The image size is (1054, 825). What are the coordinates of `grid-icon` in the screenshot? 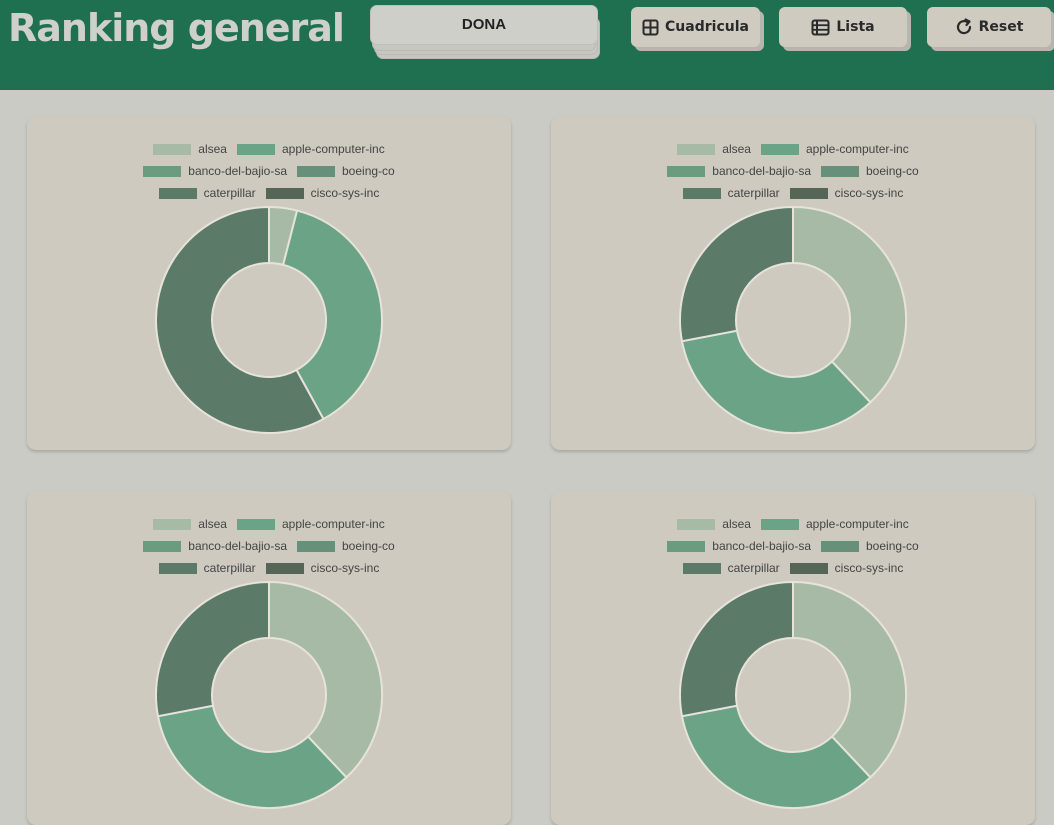 It's located at (650, 27).